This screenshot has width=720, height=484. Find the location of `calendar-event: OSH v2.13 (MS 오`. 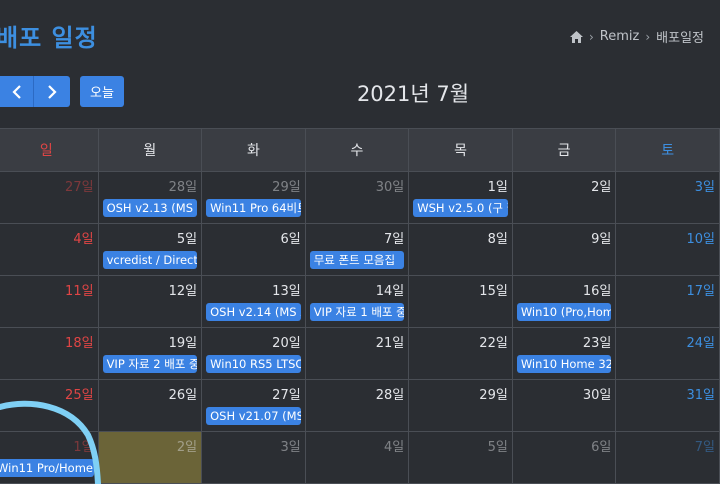

calendar-event: OSH v2.13 (MS 오 is located at coordinates (150, 208).